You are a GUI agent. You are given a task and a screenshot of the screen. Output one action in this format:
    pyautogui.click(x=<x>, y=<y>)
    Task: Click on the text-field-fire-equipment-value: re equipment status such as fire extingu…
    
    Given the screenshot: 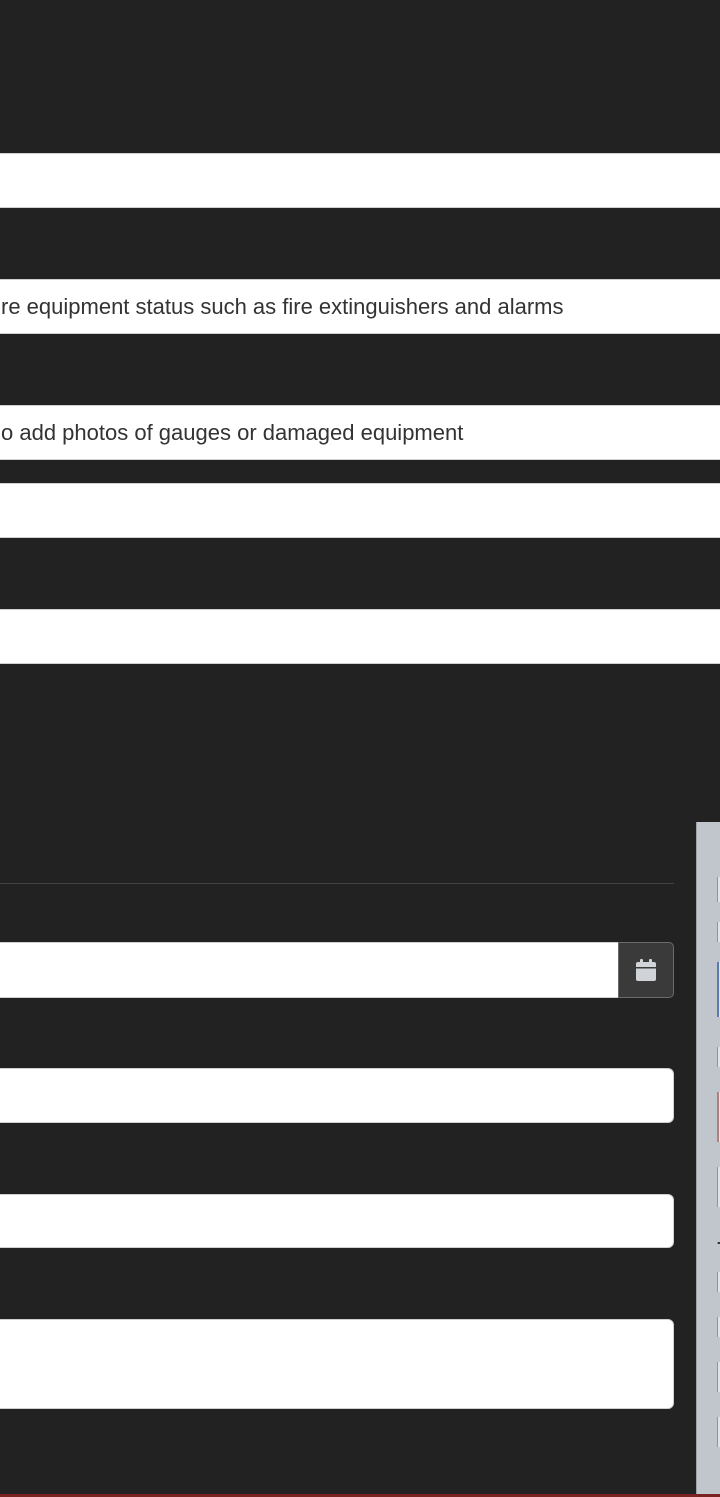 What is the action you would take?
    pyautogui.click(x=282, y=306)
    